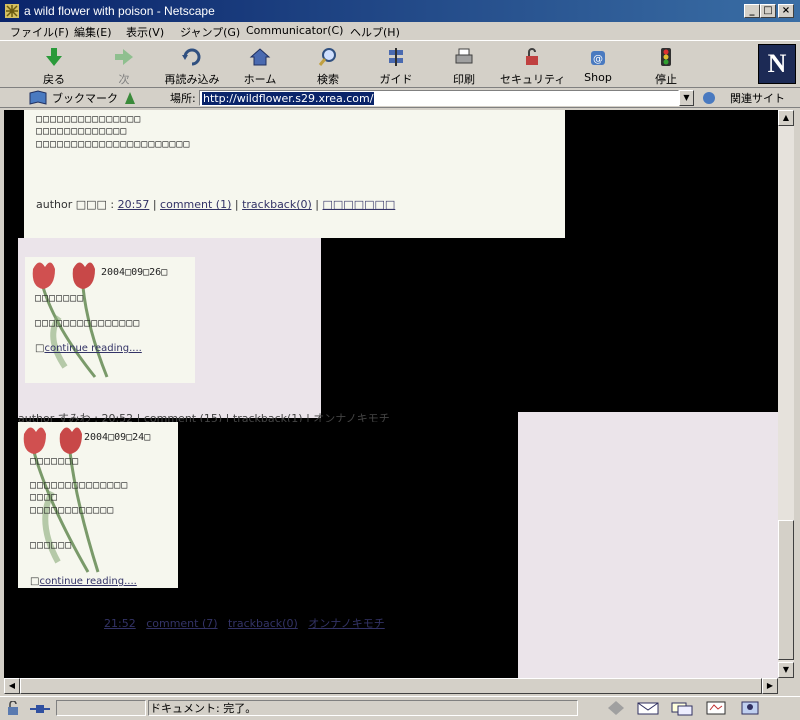  I want to click on guide-button: ガイド, so click(396, 65).